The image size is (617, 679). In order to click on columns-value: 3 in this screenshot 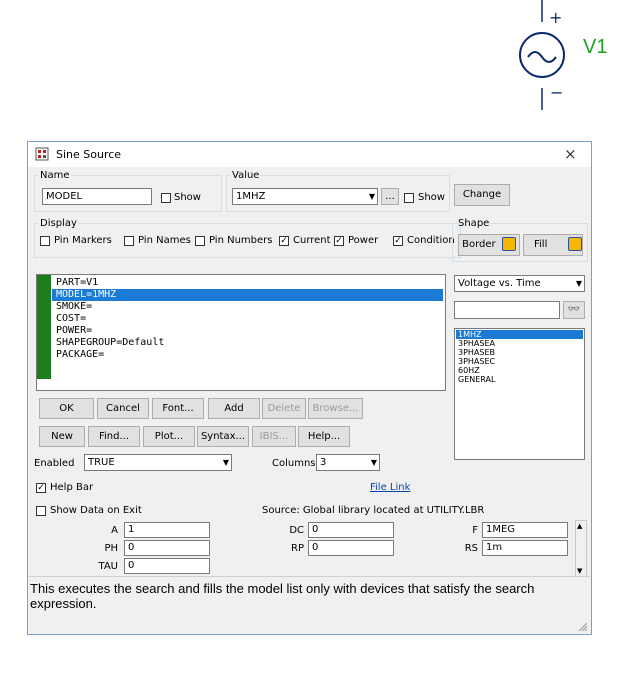, I will do `click(323, 462)`.